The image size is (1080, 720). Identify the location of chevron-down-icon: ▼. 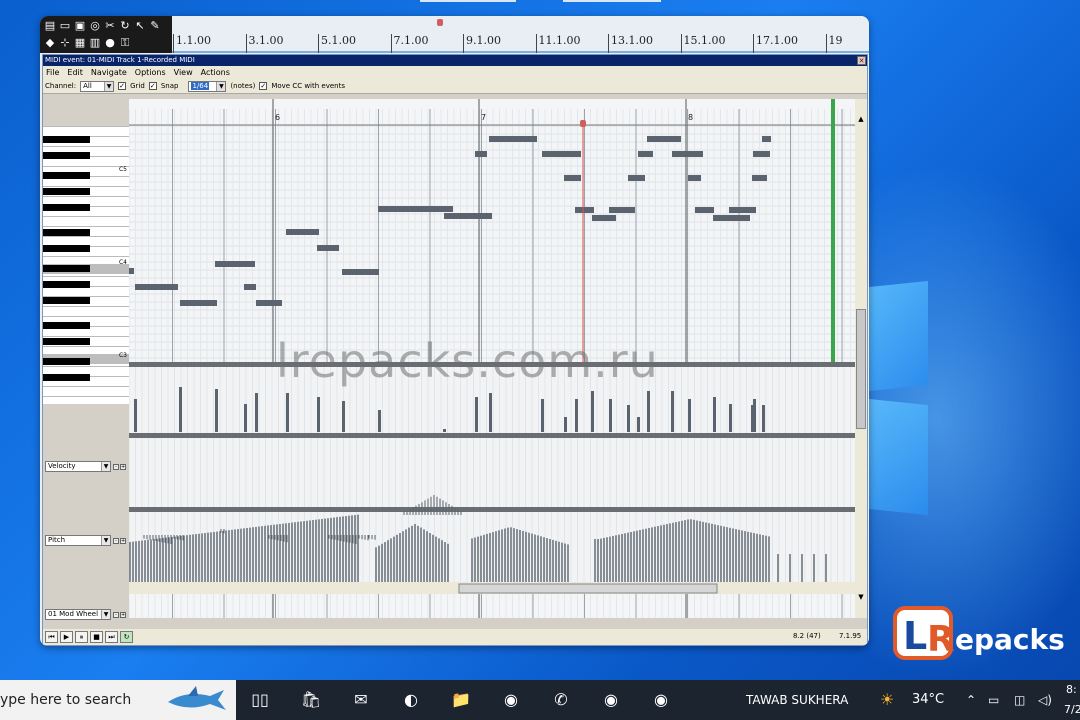
(105, 614).